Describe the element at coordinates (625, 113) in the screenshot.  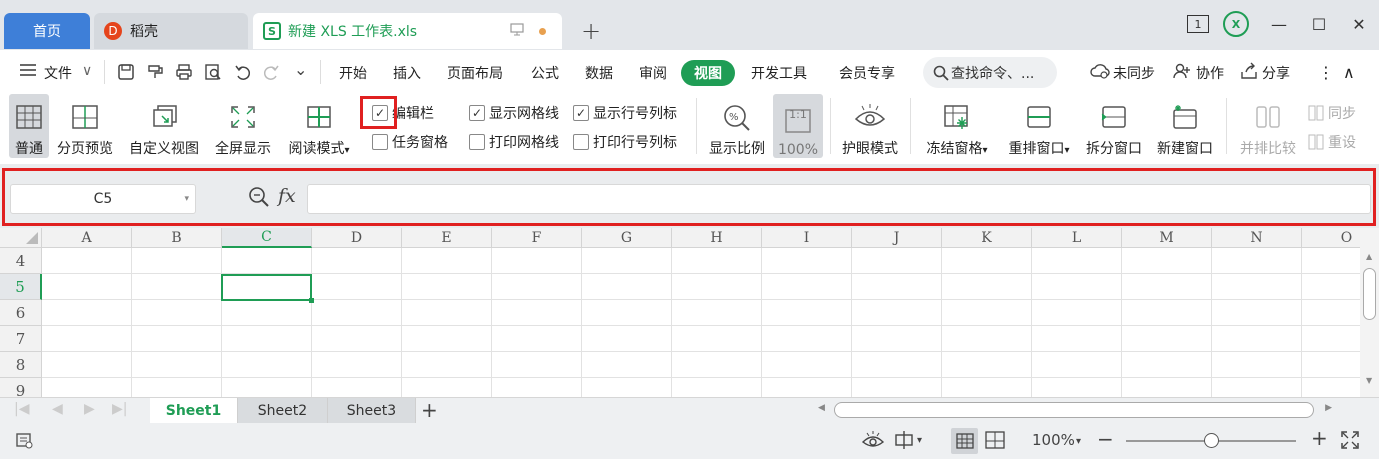
I see `checkbox-show-headings: ✓ 显示行号列标` at that location.